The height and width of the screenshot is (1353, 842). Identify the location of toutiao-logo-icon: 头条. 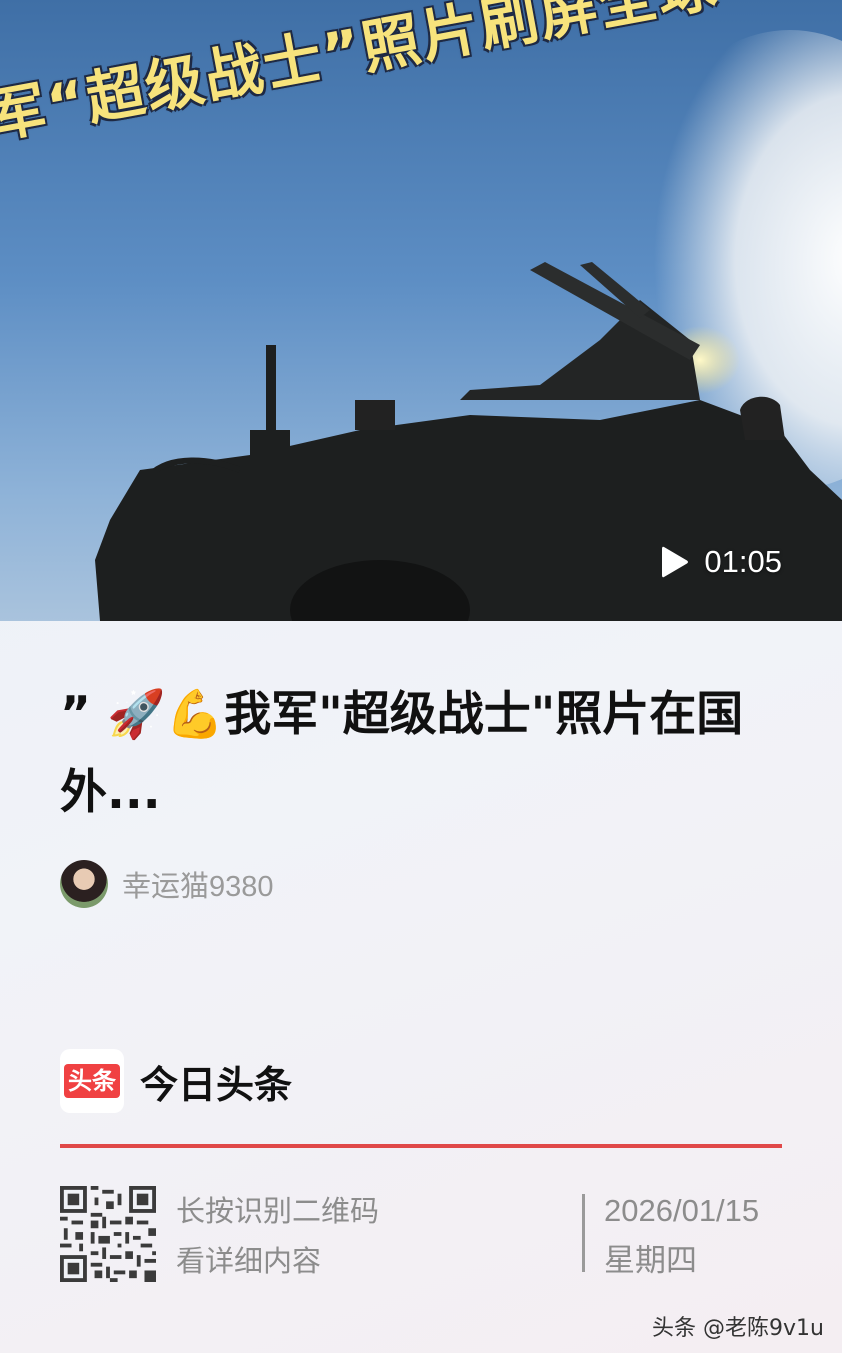
(92, 1081).